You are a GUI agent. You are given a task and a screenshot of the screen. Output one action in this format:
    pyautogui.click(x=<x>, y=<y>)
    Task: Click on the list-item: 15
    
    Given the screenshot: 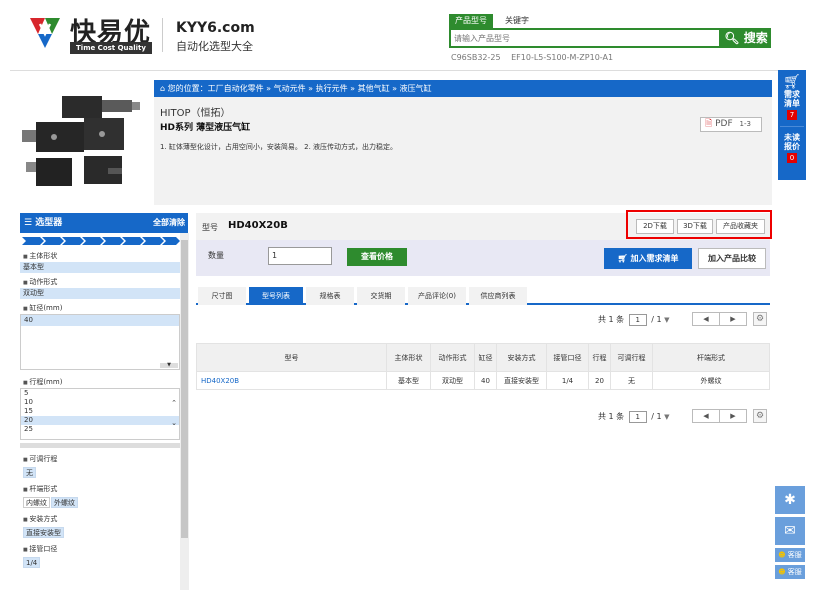 What is the action you would take?
    pyautogui.click(x=100, y=411)
    